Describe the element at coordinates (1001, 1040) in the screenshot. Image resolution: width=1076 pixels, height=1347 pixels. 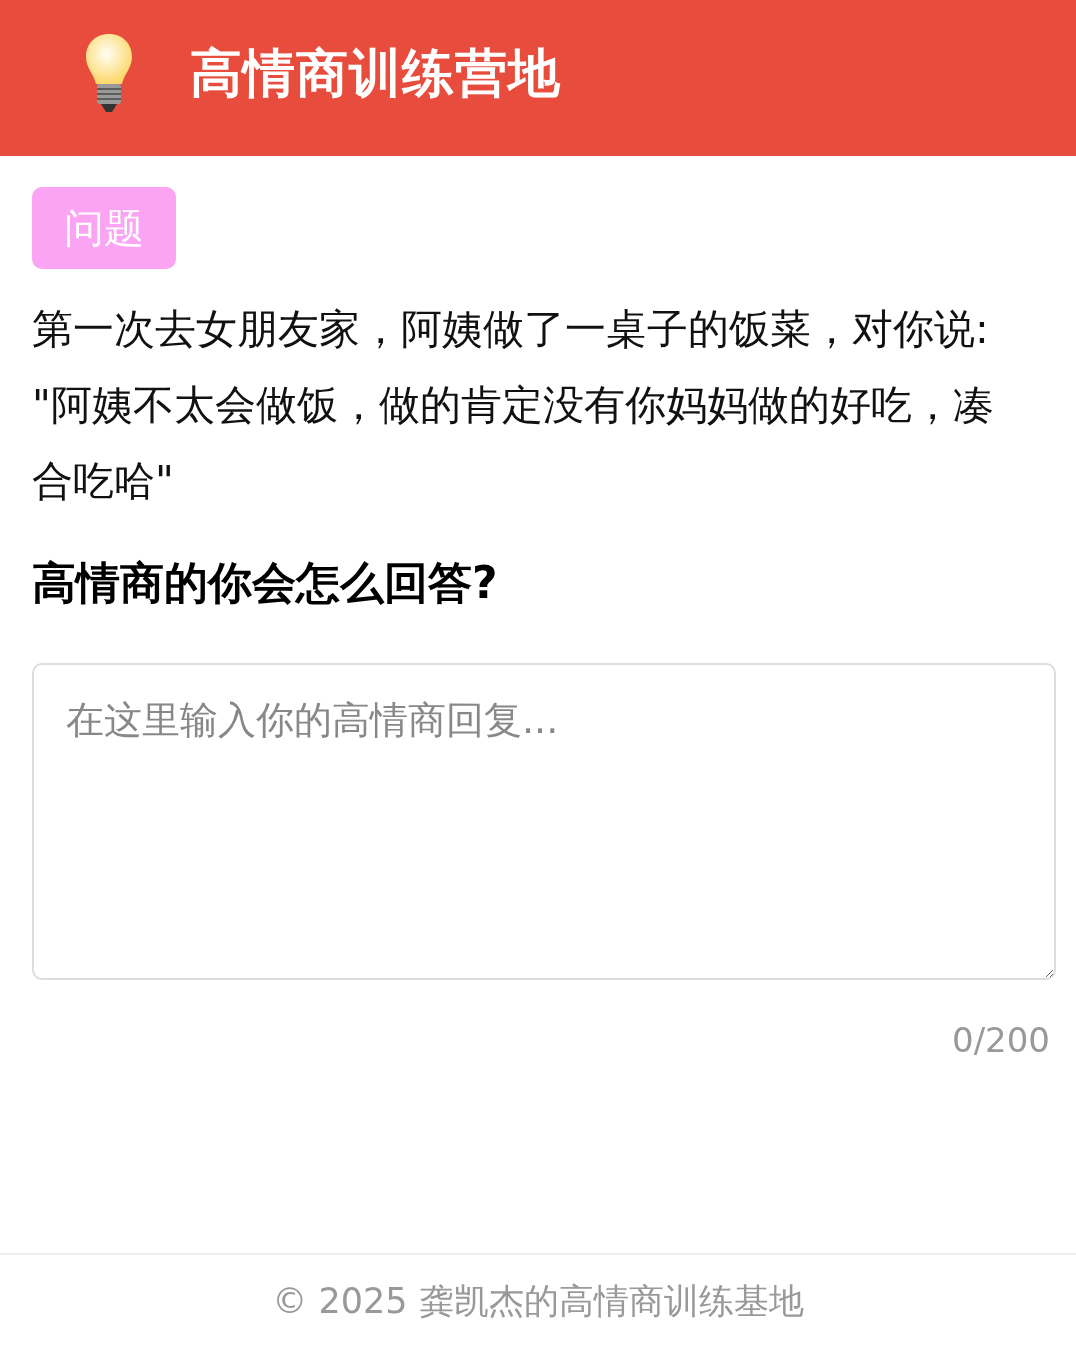
I see `character-counter: 0/200` at that location.